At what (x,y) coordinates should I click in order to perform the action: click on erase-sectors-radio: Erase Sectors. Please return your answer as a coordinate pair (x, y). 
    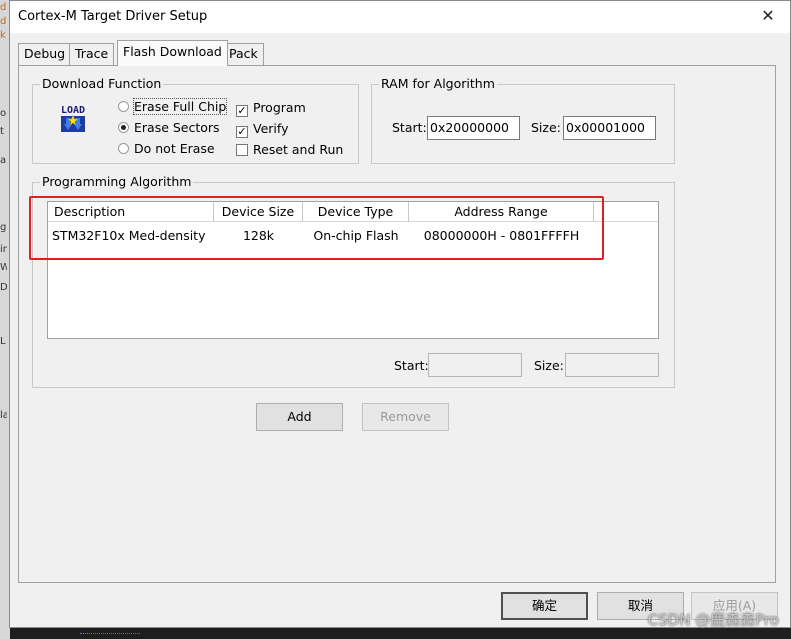
    Looking at the image, I should click on (169, 128).